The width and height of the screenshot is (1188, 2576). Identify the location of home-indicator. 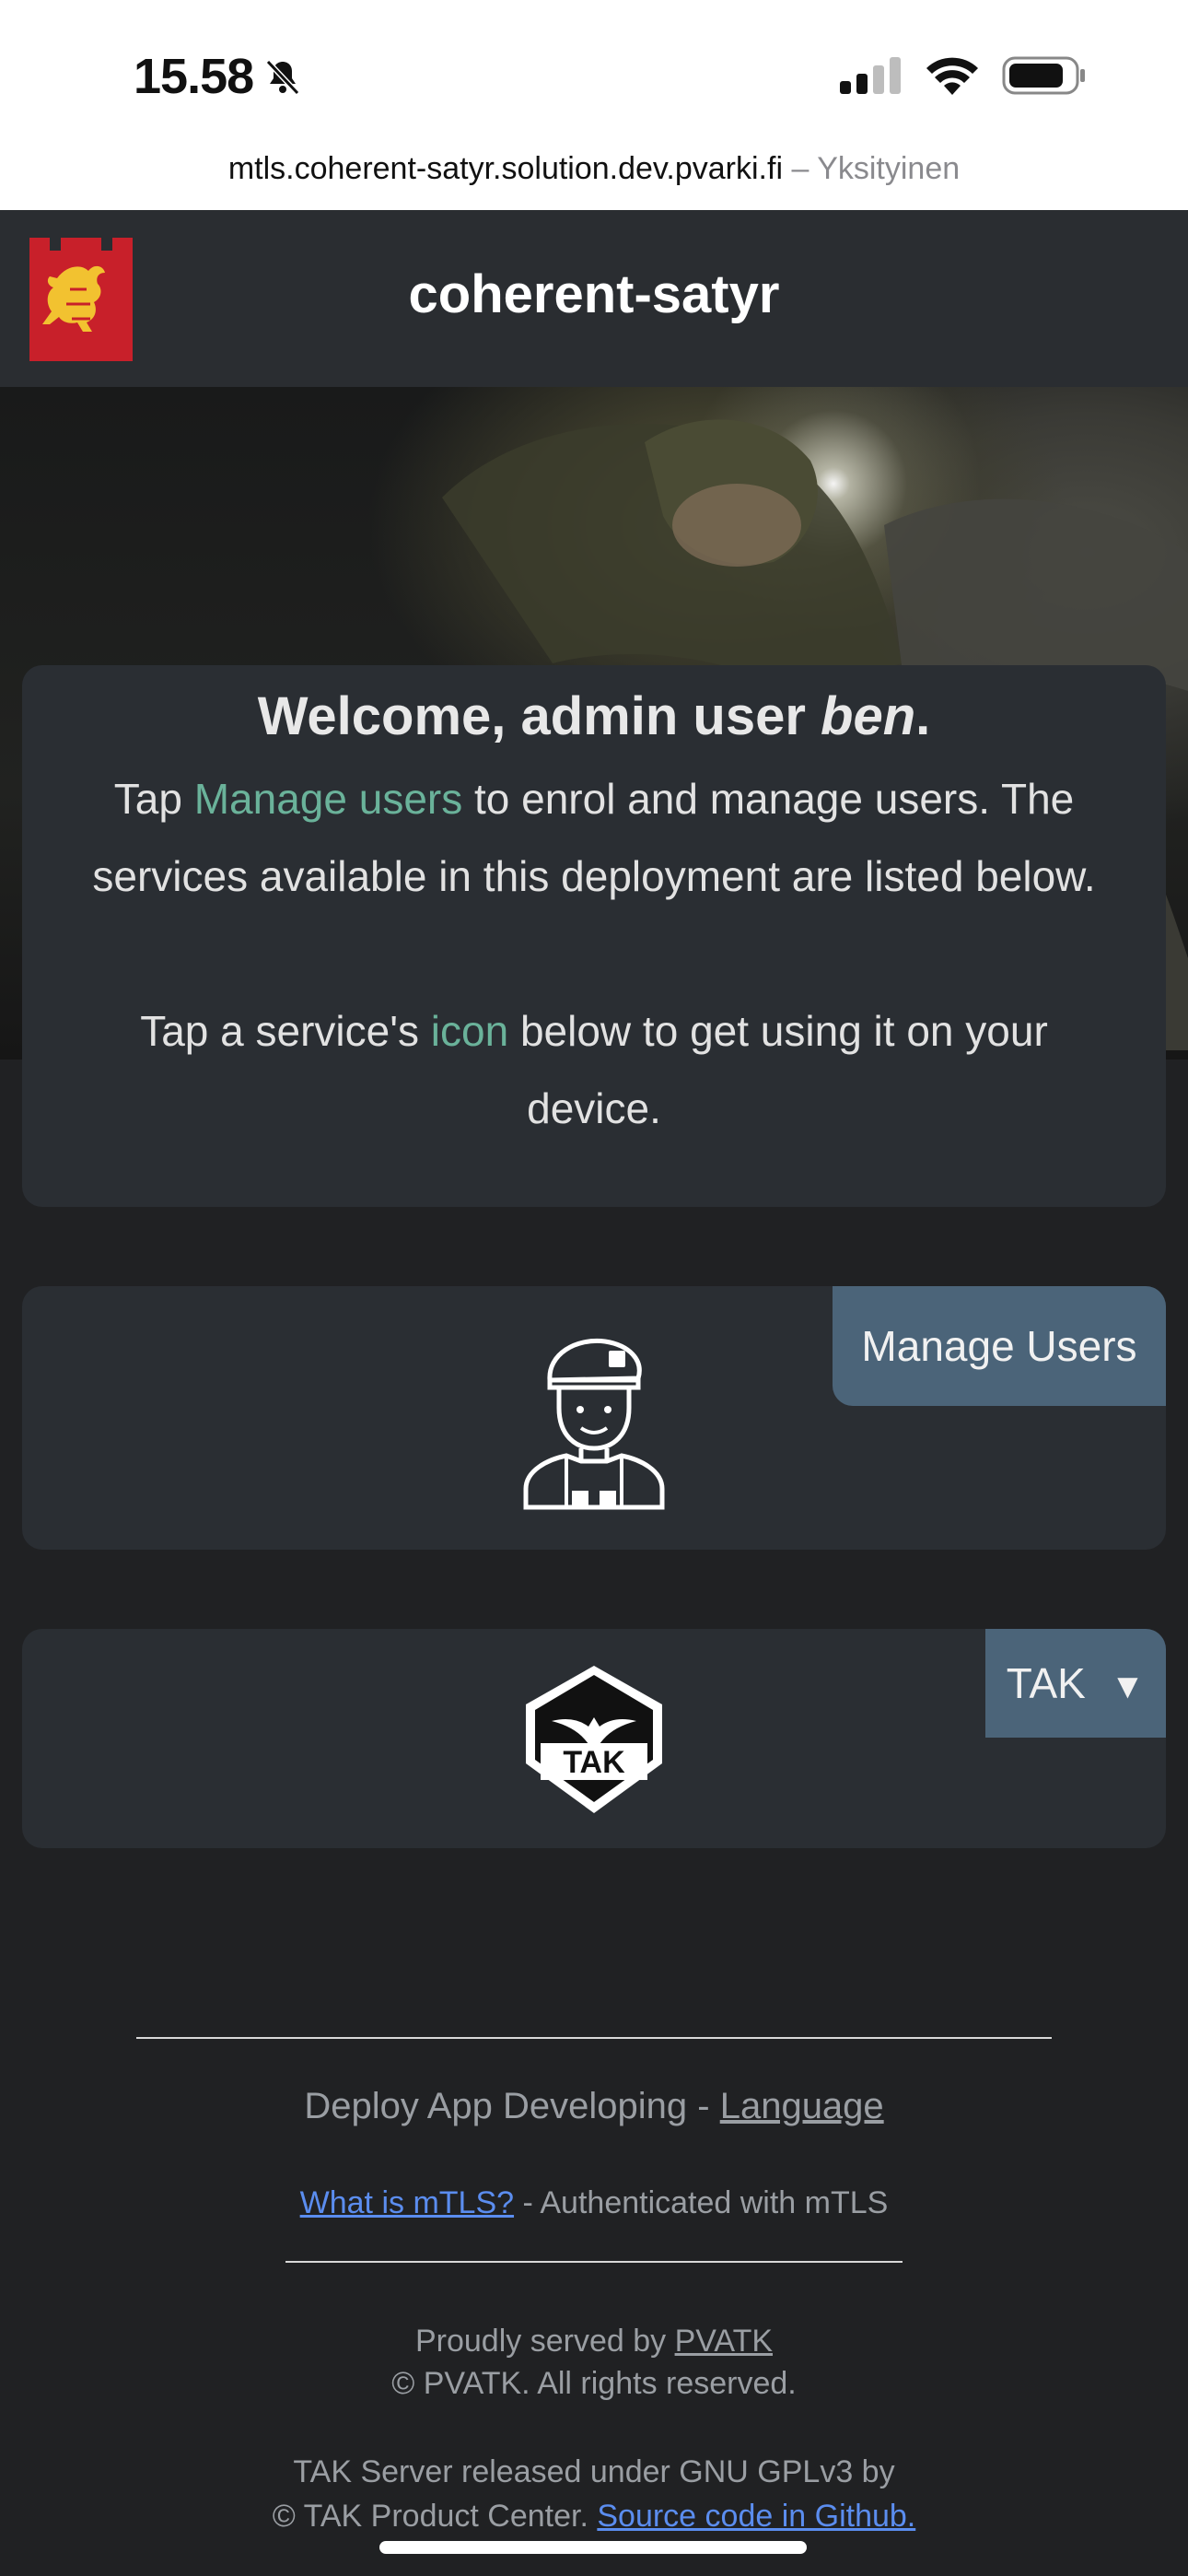
(593, 2547).